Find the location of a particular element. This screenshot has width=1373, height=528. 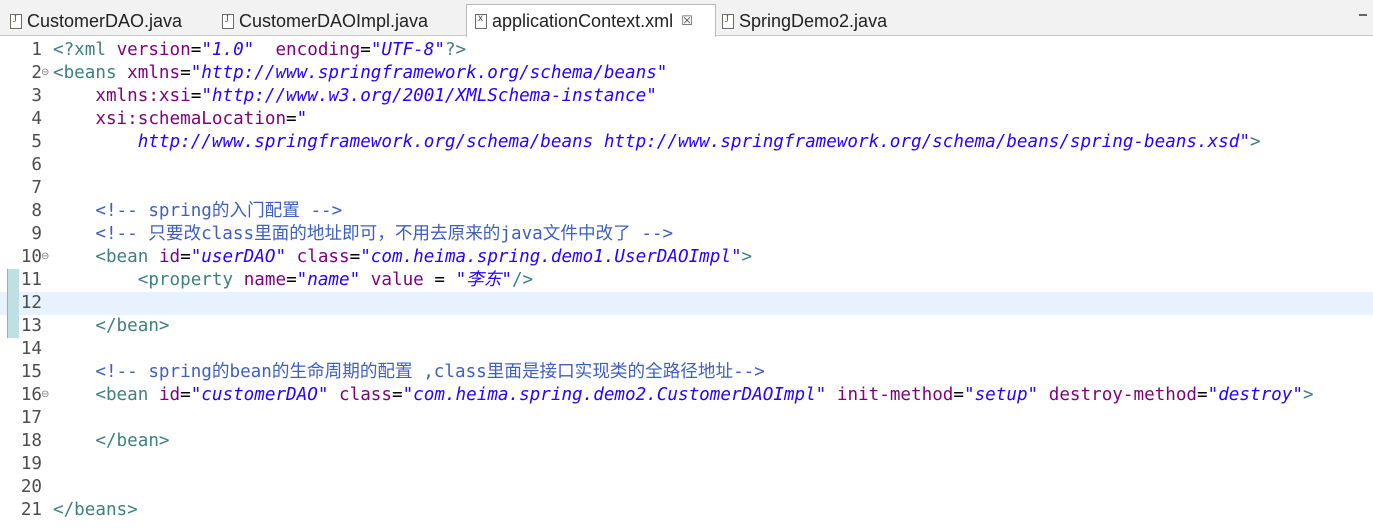

code-token: "destroy" is located at coordinates (1255, 395).